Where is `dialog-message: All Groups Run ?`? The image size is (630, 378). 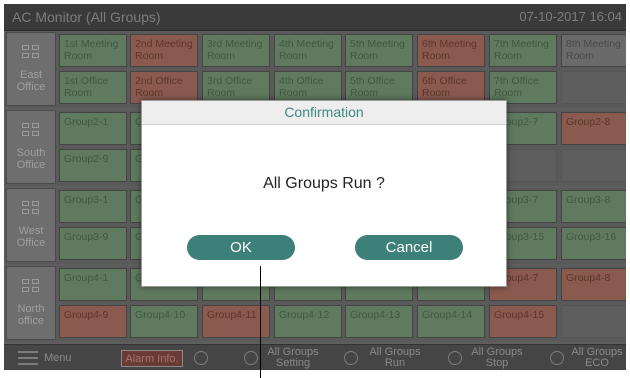
dialog-message: All Groups Run ? is located at coordinates (324, 183).